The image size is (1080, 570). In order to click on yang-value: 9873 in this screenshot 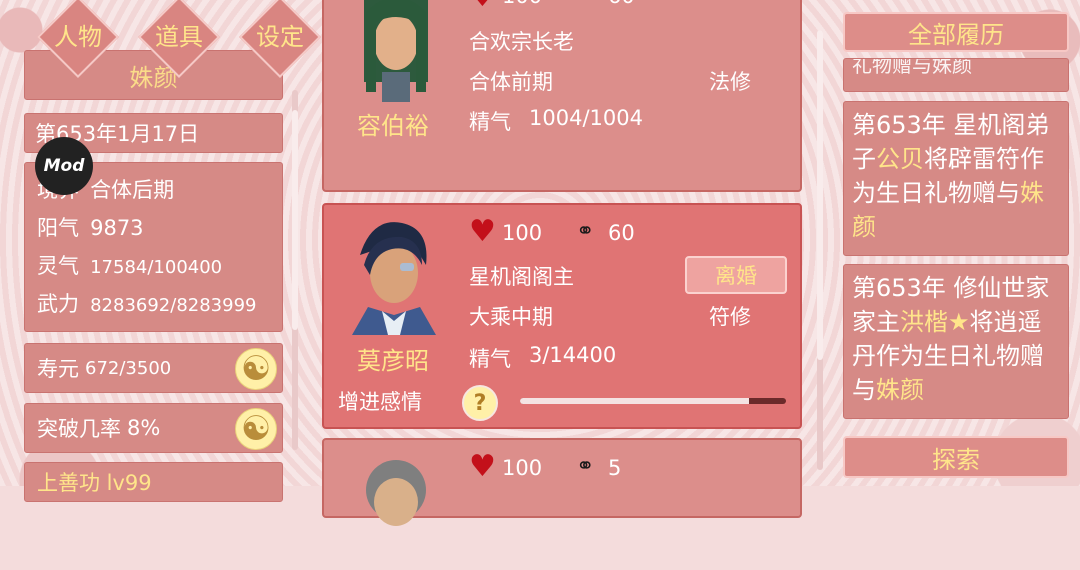, I will do `click(117, 228)`.